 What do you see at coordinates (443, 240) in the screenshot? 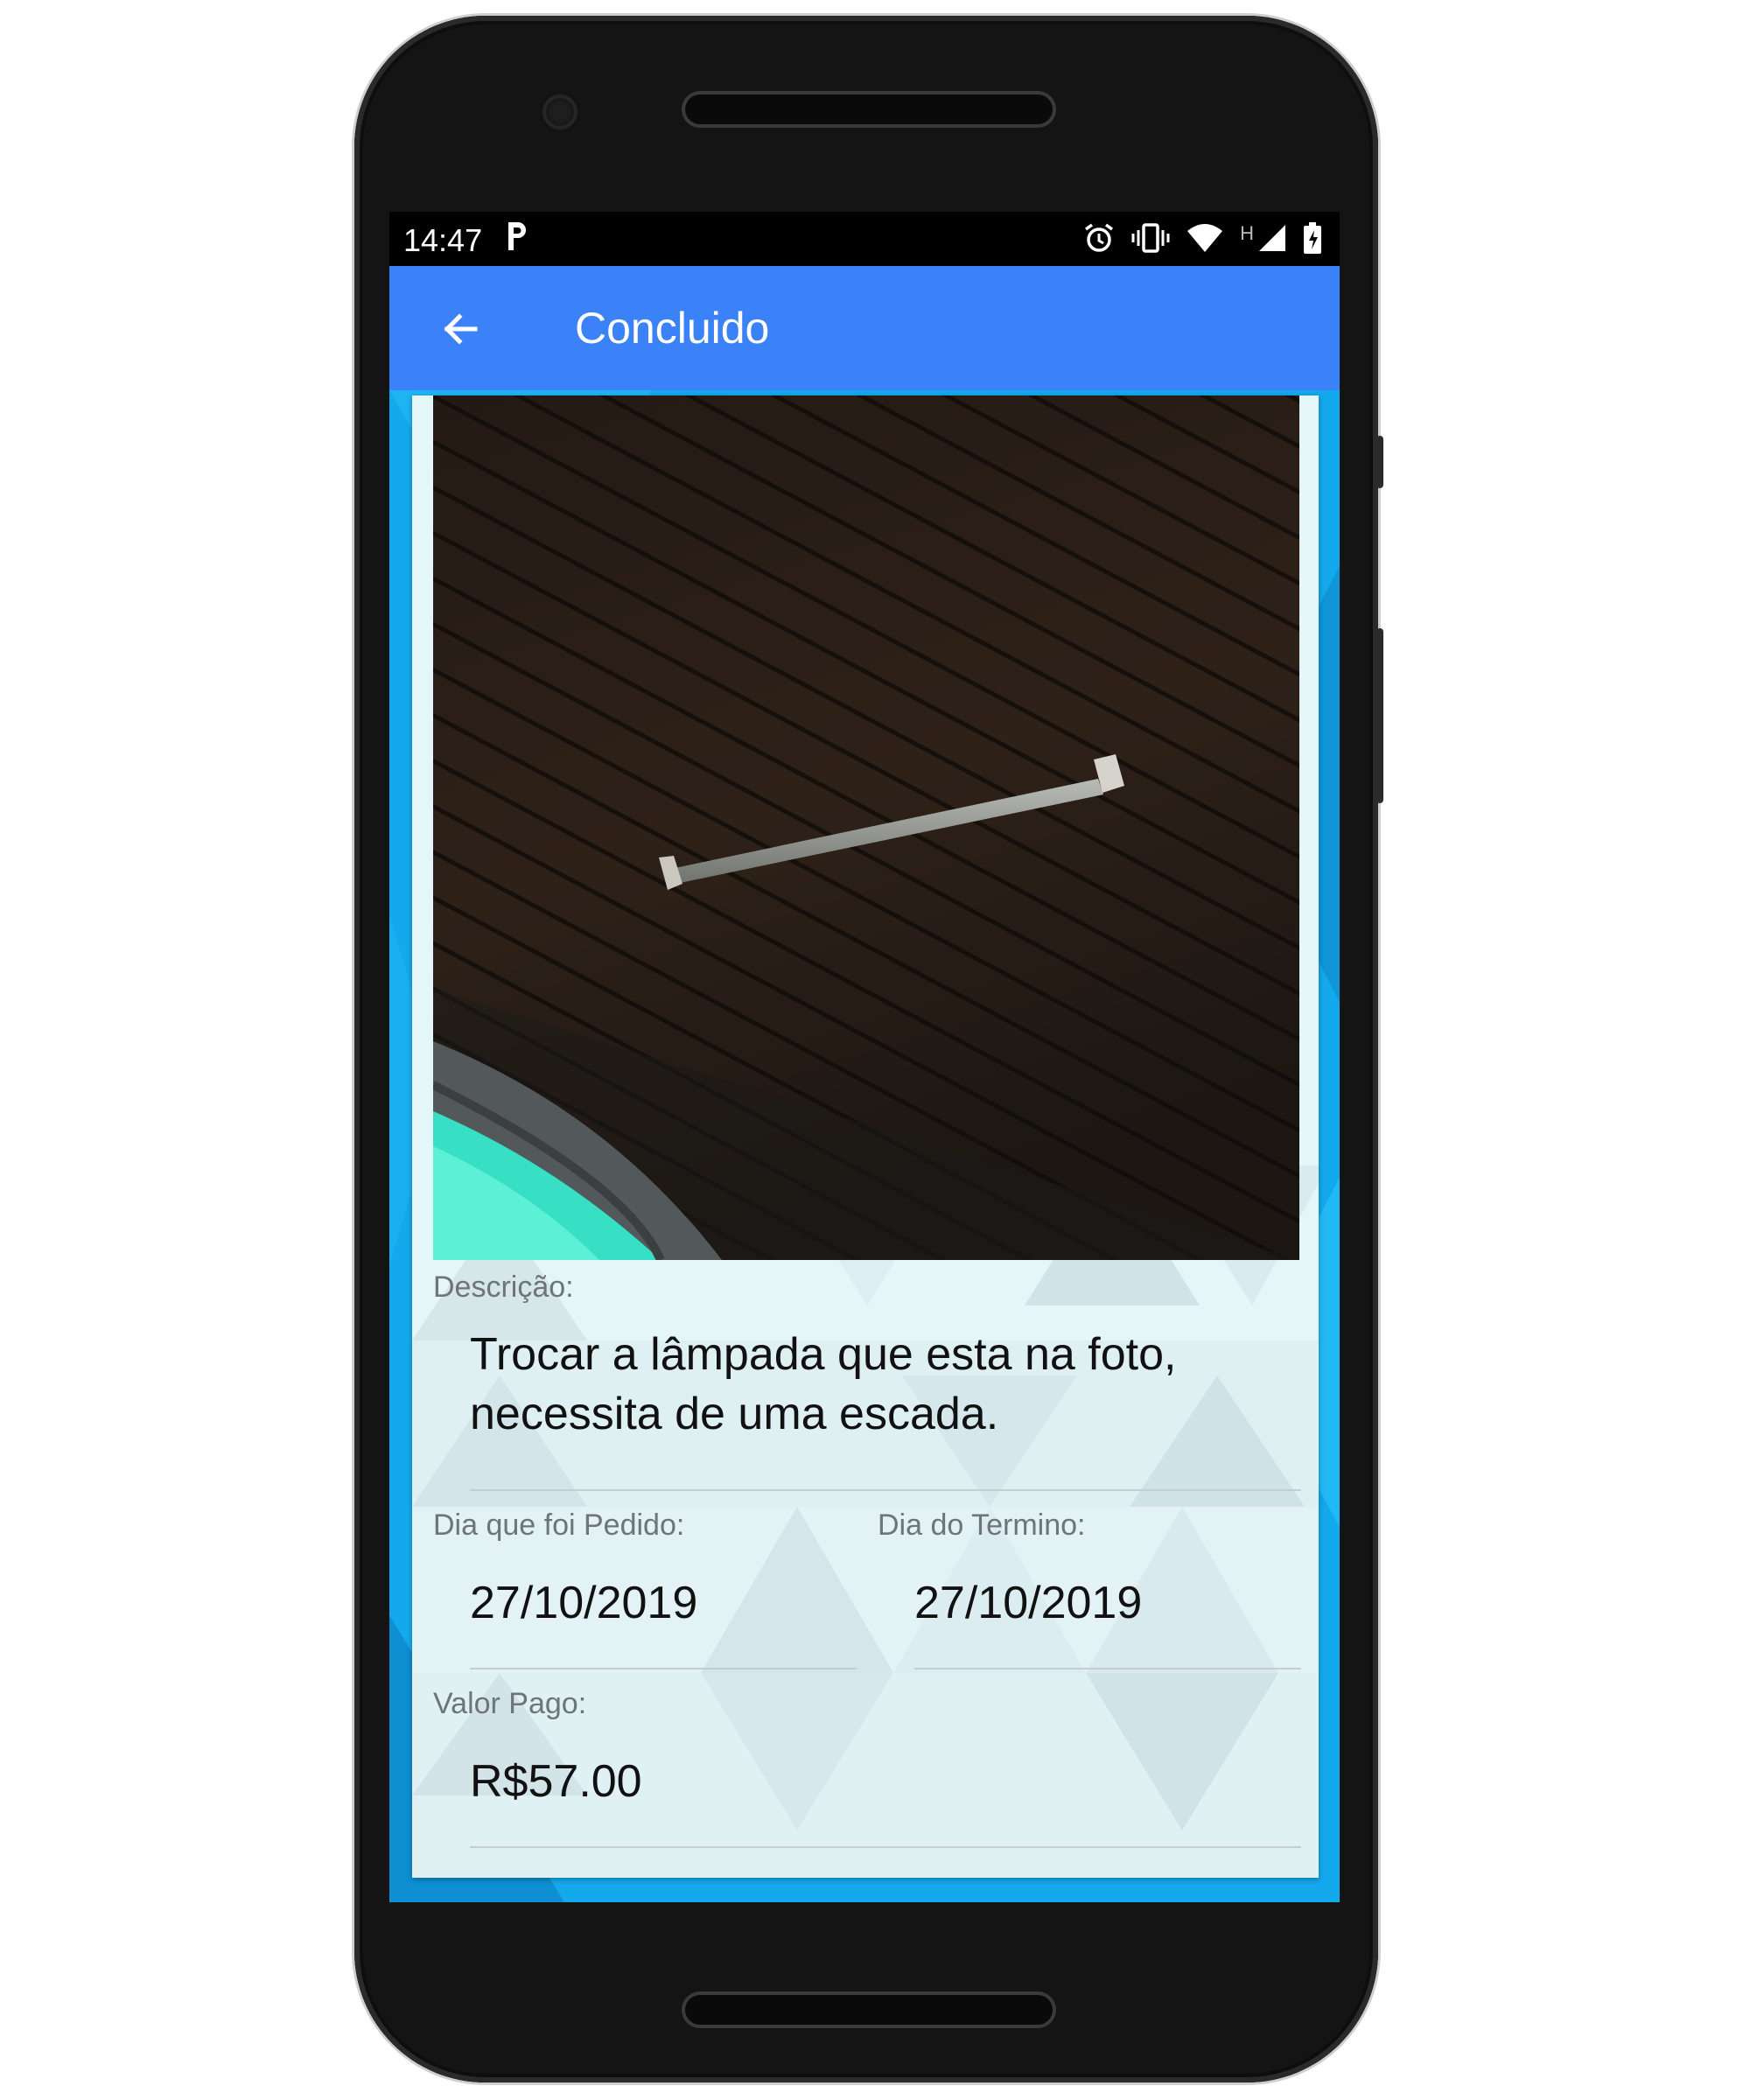
I see `status-time: 14:47` at bounding box center [443, 240].